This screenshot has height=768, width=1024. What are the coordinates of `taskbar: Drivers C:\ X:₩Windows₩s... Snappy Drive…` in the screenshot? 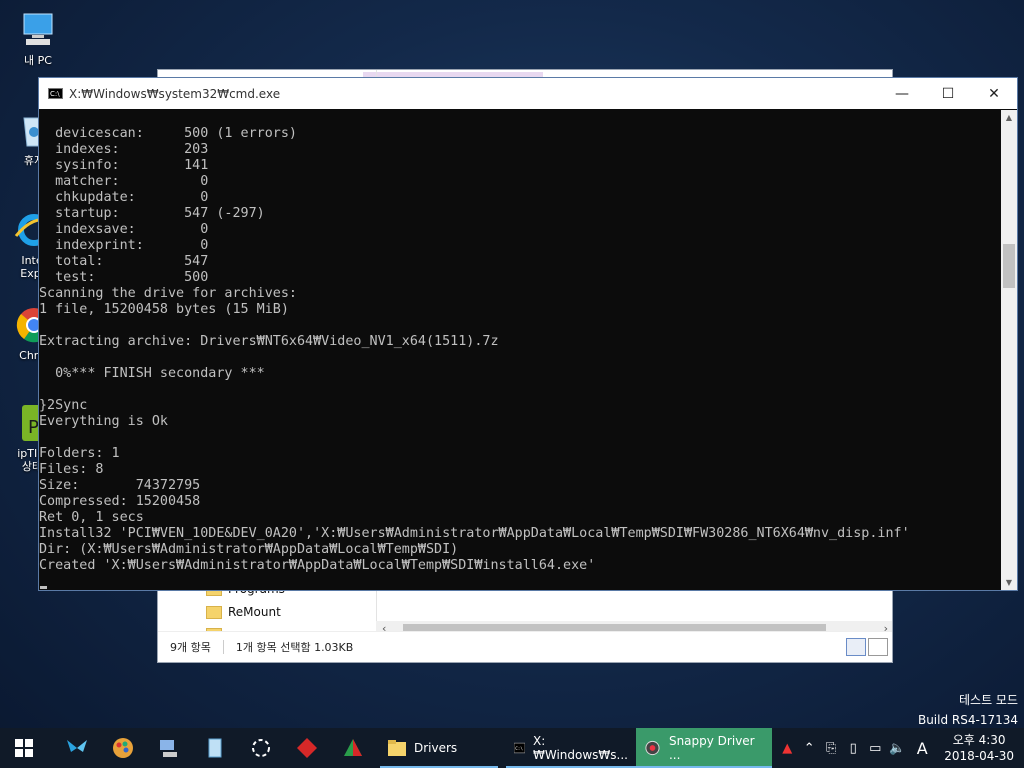 It's located at (512, 748).